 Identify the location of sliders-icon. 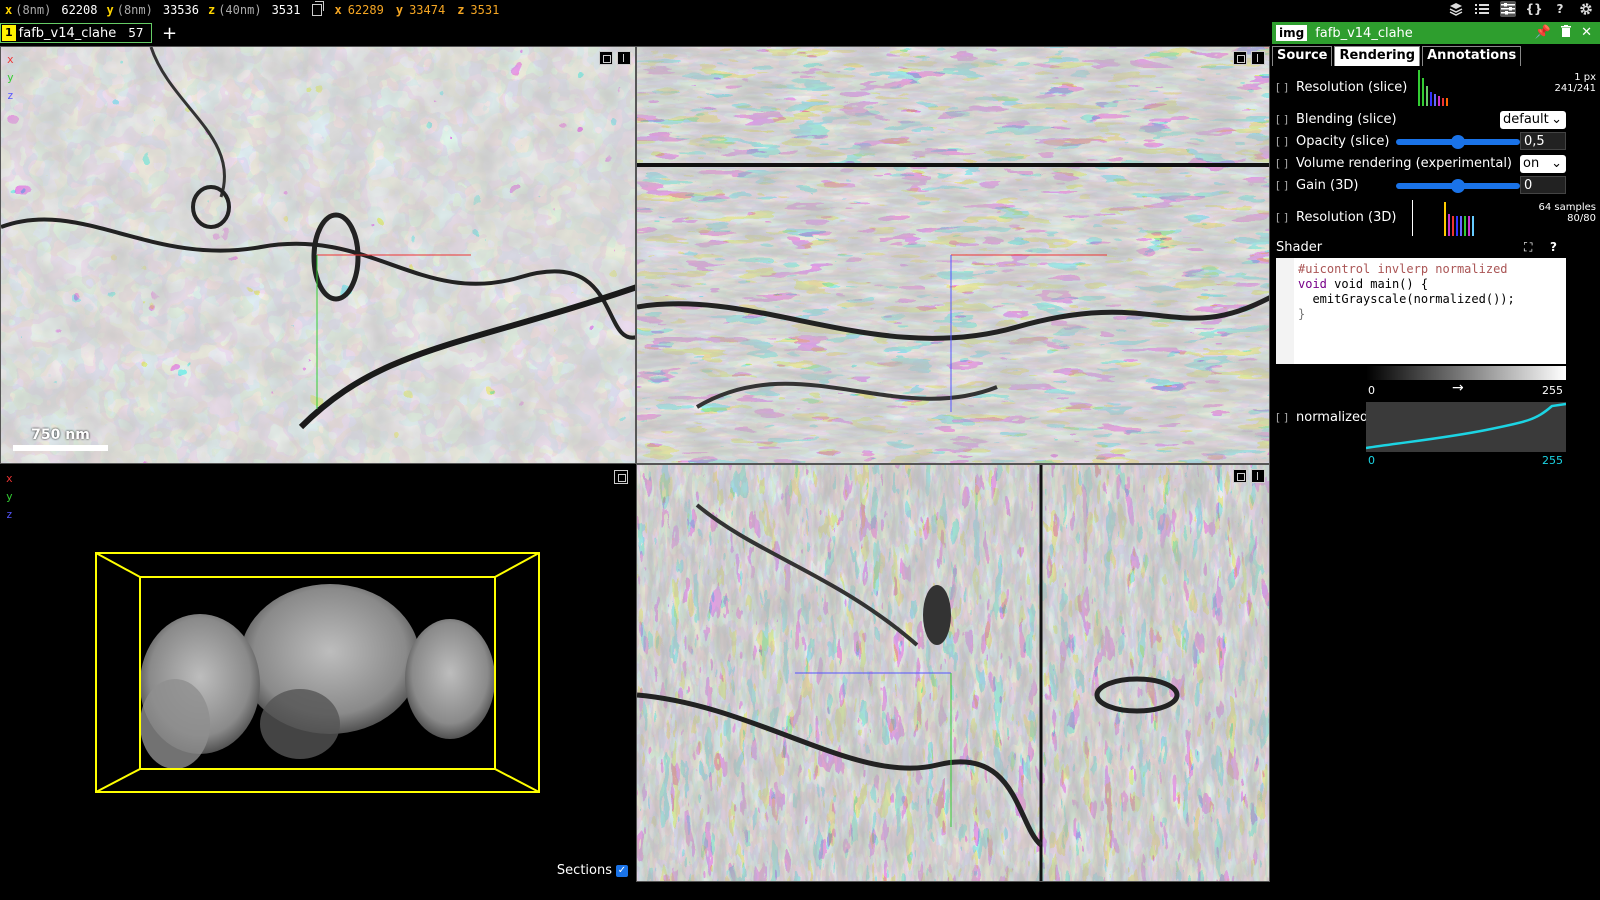
(1508, 9).